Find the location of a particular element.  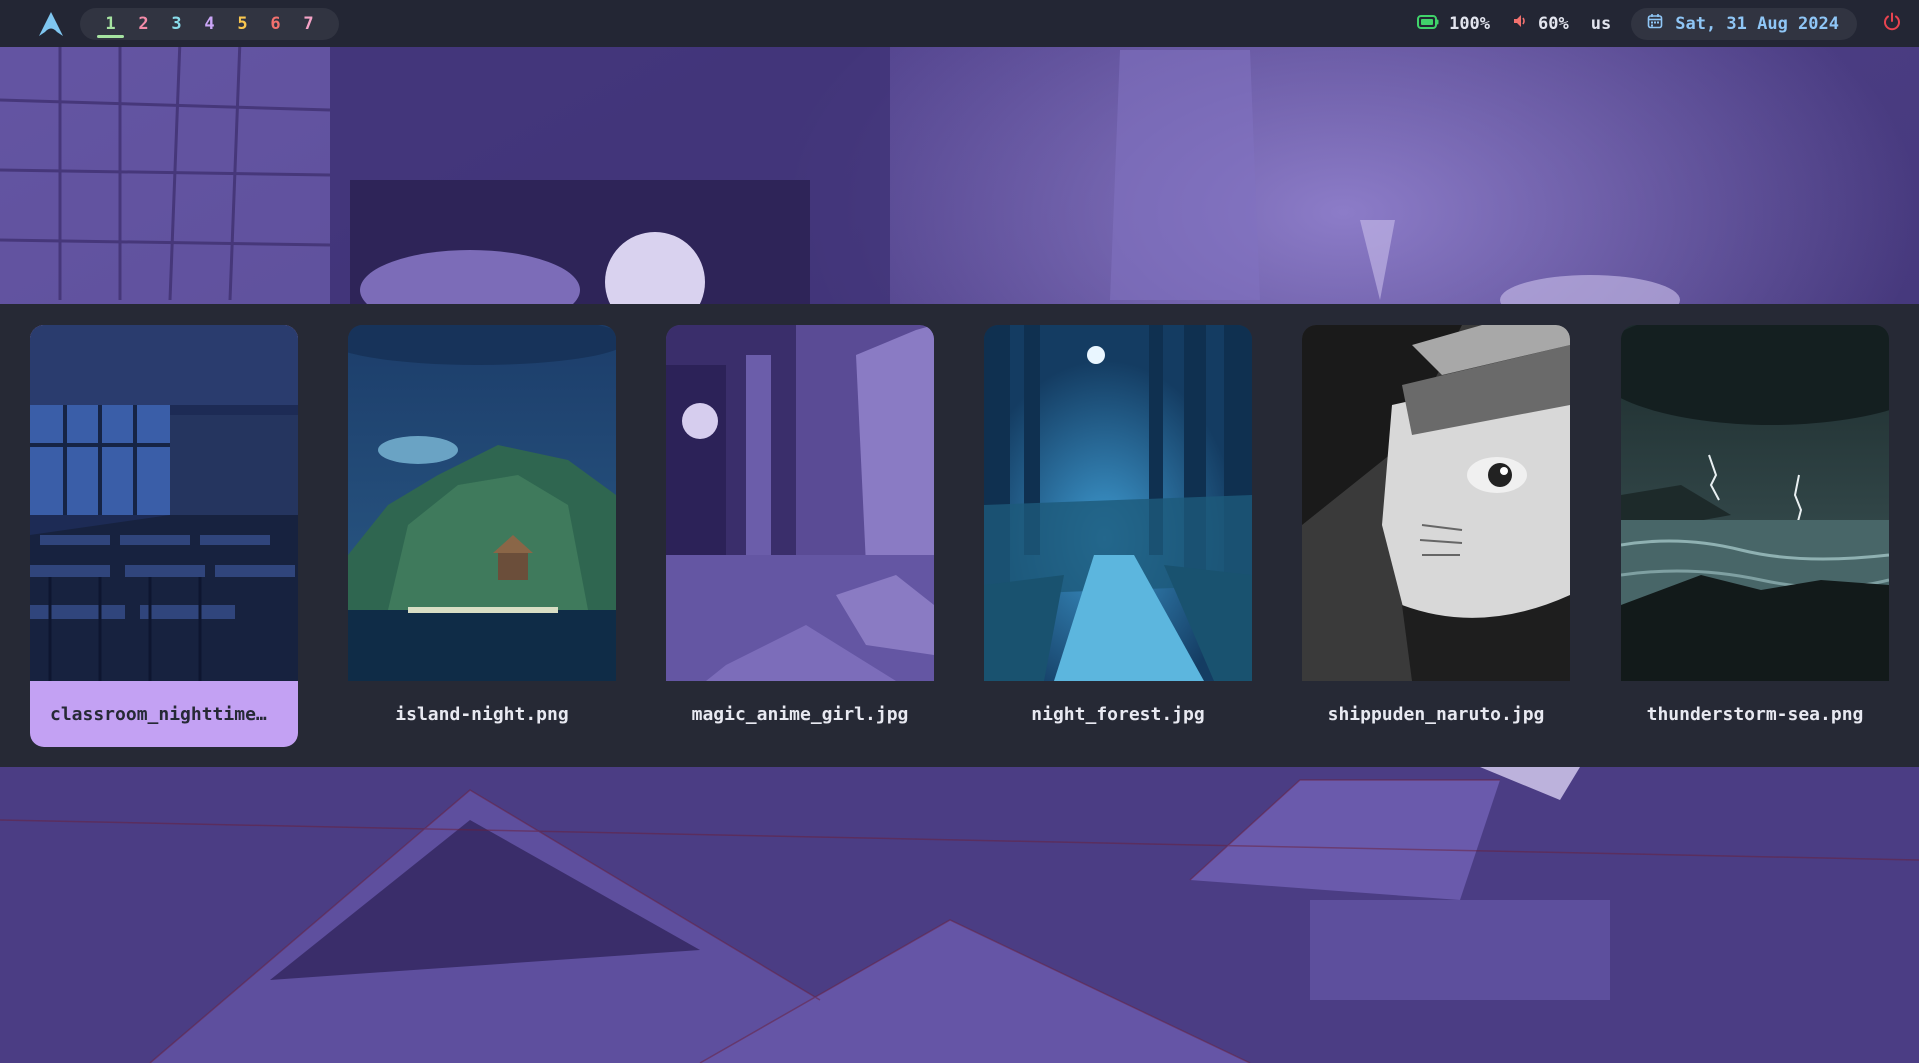

keyboard-layout: us is located at coordinates (1601, 24).